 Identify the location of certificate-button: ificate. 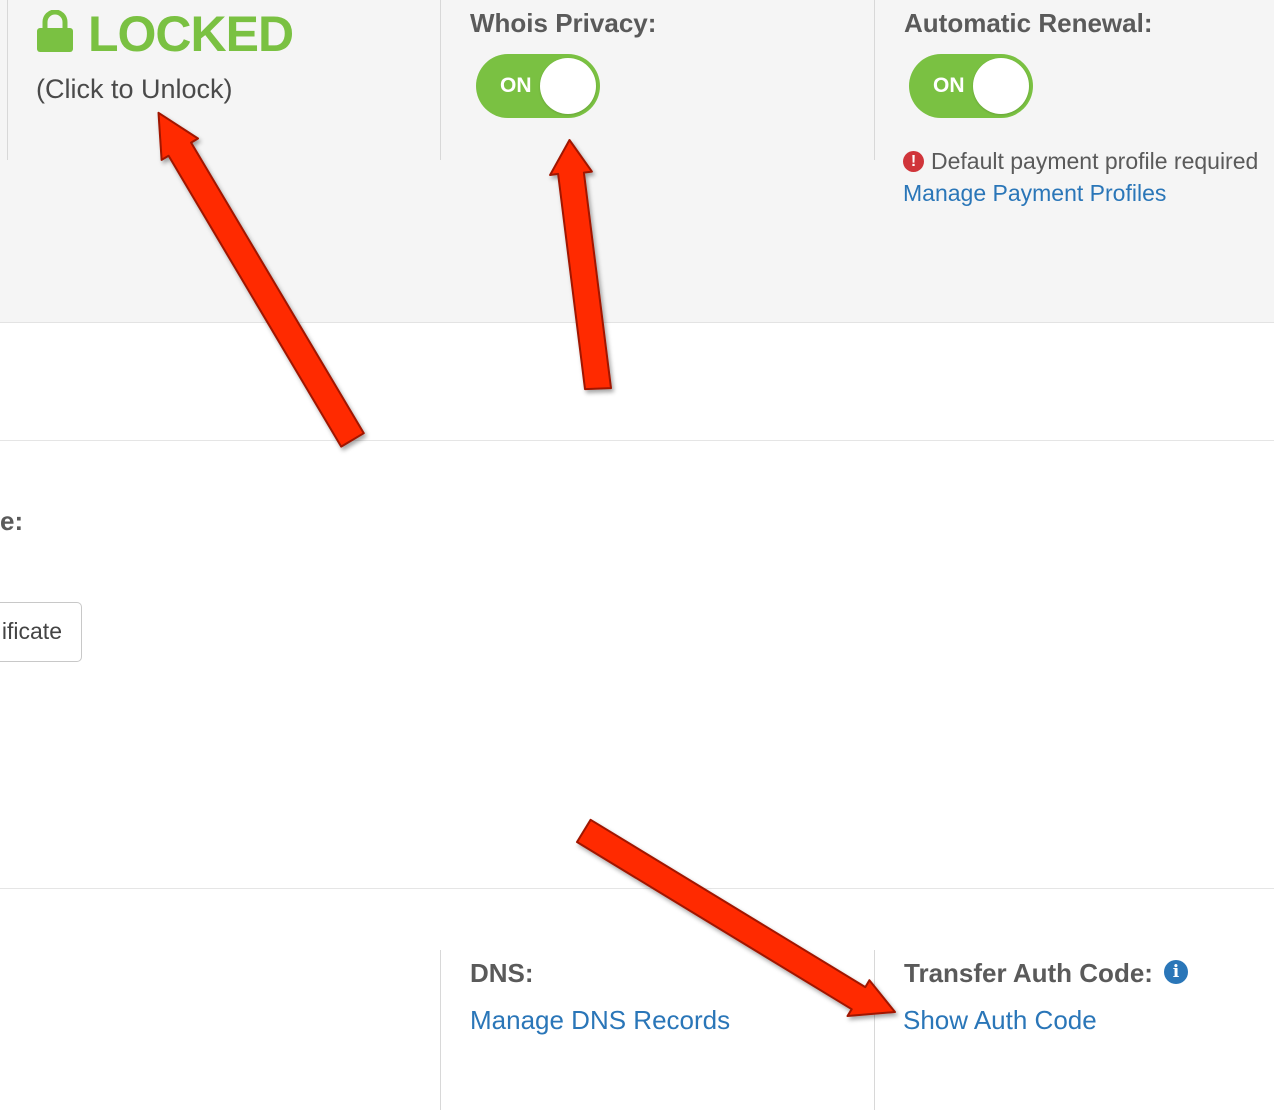
(41, 632).